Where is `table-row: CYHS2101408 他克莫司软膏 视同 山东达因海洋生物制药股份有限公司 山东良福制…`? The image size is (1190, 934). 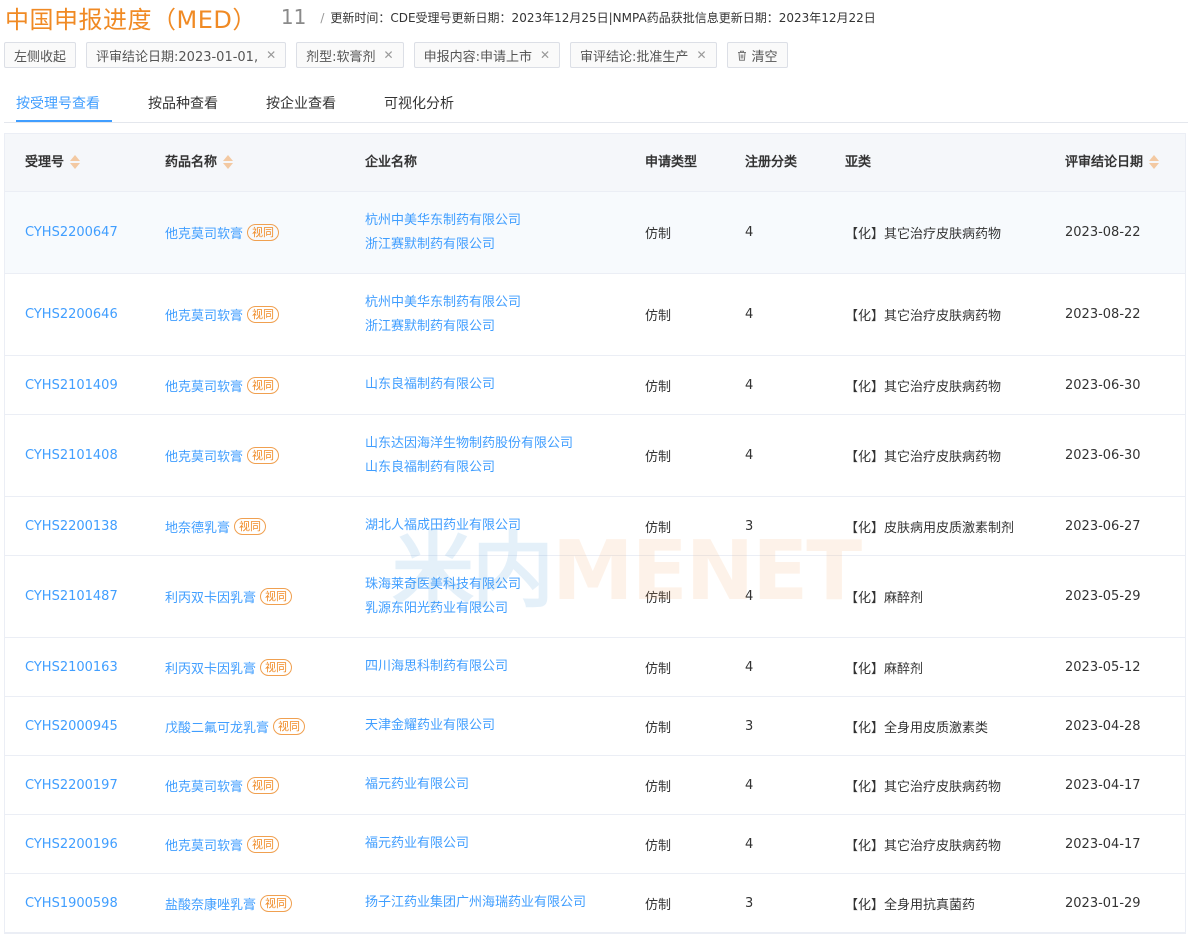 table-row: CYHS2101408 他克莫司软膏 视同 山东达因海洋生物制药股份有限公司 山东良福制… is located at coordinates (595, 456).